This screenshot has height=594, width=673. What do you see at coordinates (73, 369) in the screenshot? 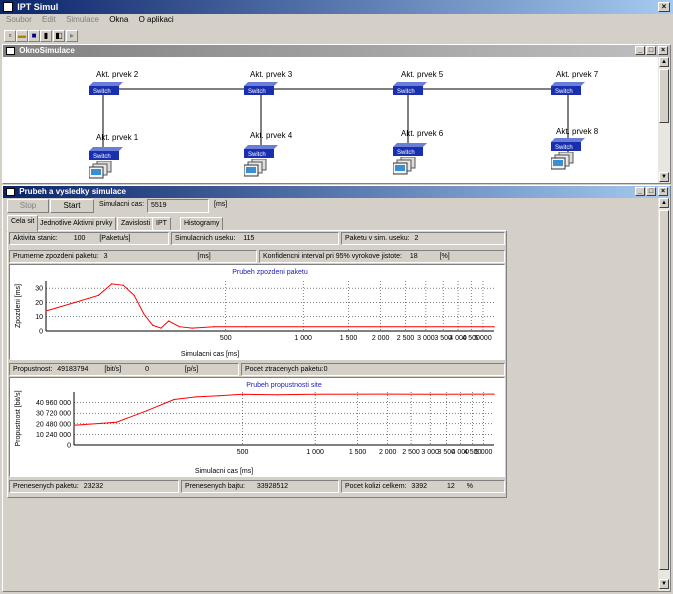
I see `throughput-value: 49183794` at bounding box center [73, 369].